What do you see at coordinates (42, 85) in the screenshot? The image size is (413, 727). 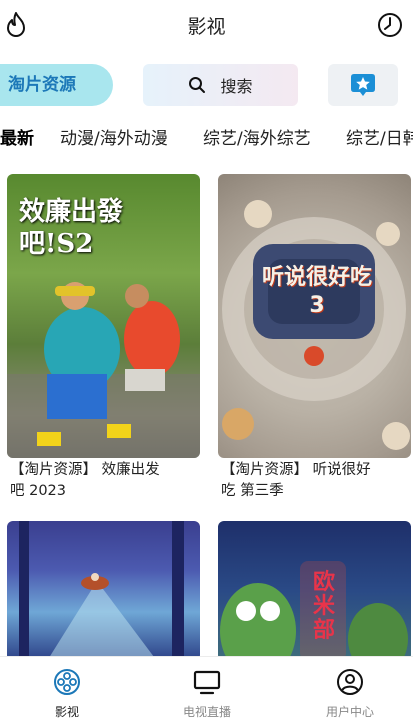 I see `source-label: 淘片资源` at bounding box center [42, 85].